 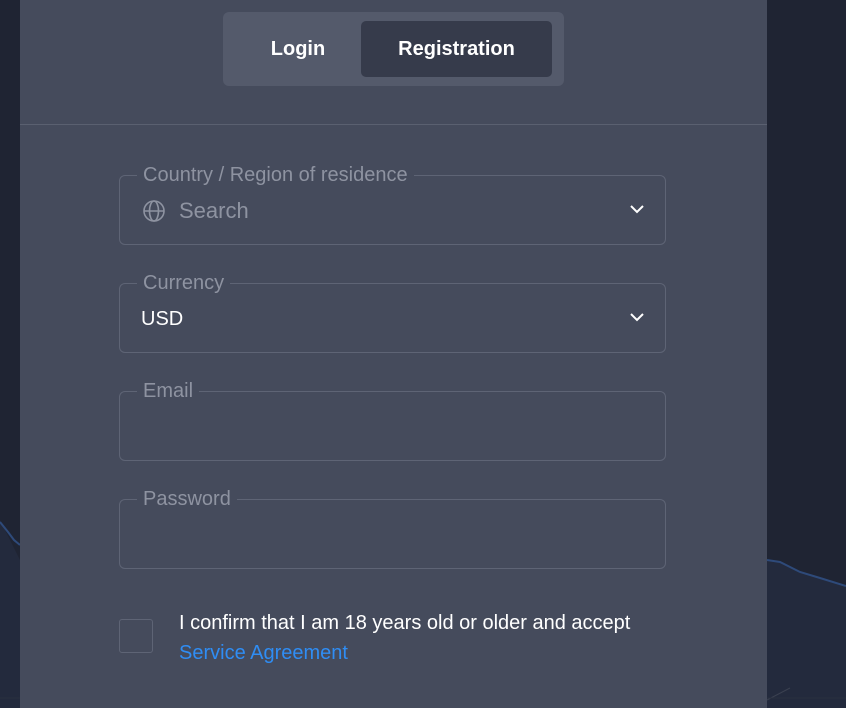 I want to click on currency-value: USD, so click(x=162, y=319).